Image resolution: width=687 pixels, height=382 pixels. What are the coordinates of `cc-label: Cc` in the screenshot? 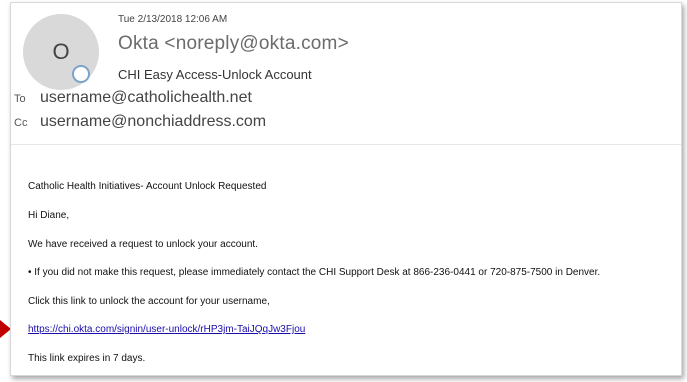 It's located at (21, 123).